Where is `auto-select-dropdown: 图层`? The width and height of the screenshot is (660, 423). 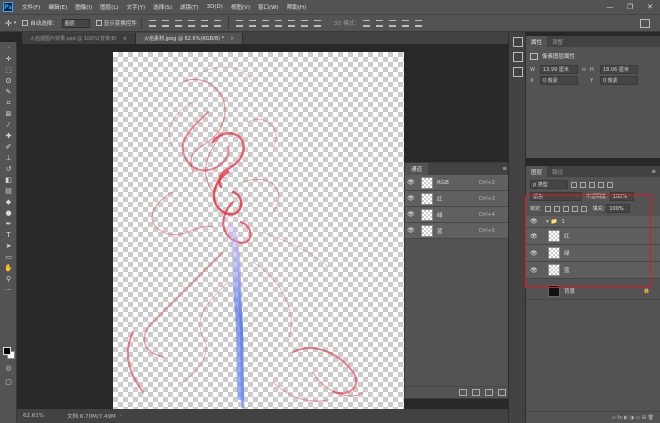 auto-select-dropdown: 图层 is located at coordinates (75, 23).